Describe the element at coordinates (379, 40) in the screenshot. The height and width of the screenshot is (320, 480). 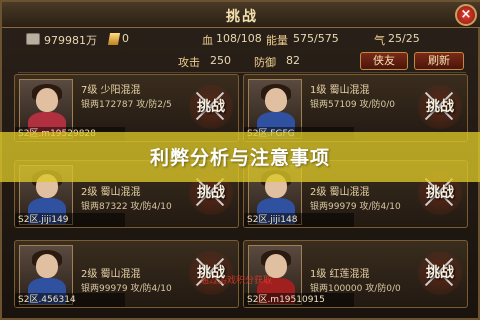
I see `qi-label: 气` at that location.